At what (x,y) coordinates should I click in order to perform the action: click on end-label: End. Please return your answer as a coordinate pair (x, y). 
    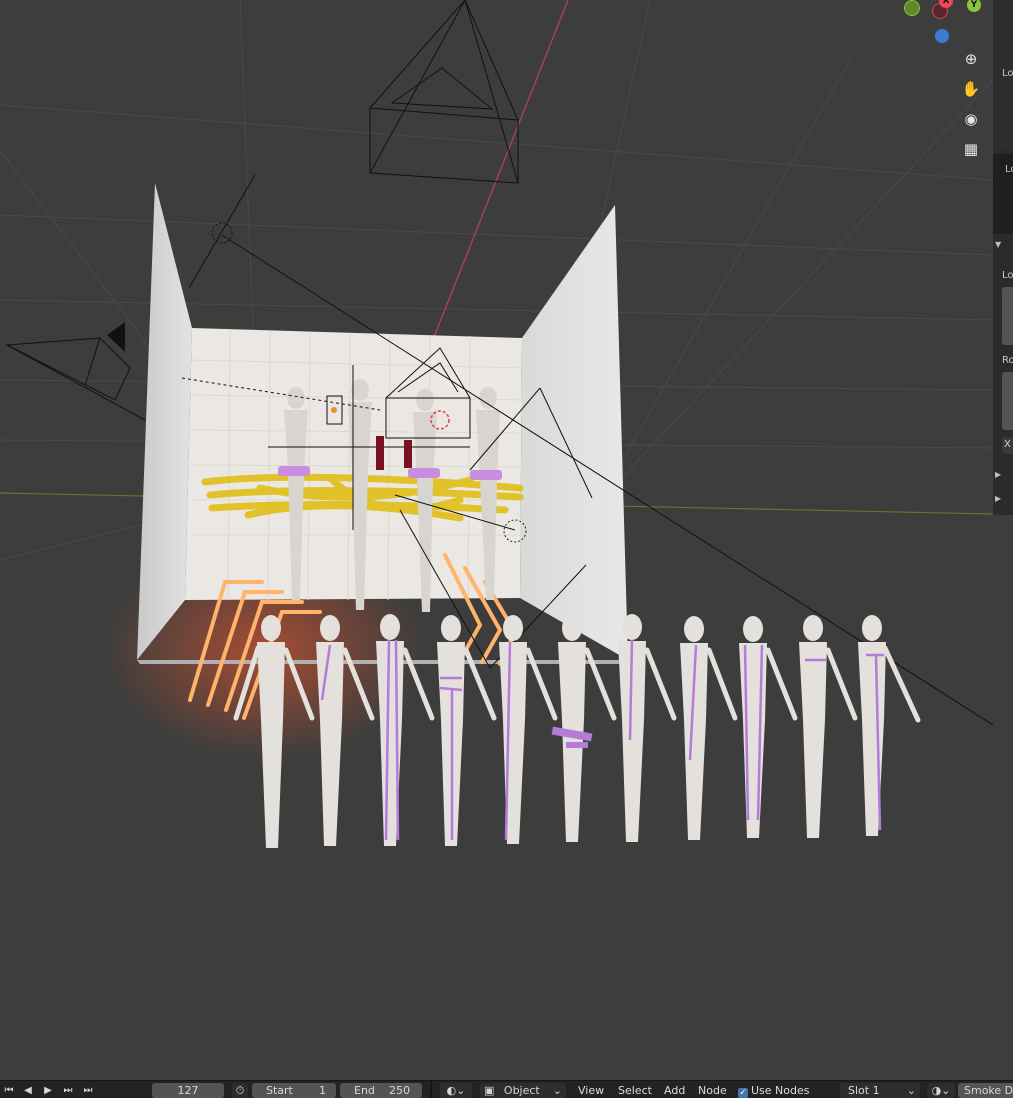
    Looking at the image, I should click on (364, 1090).